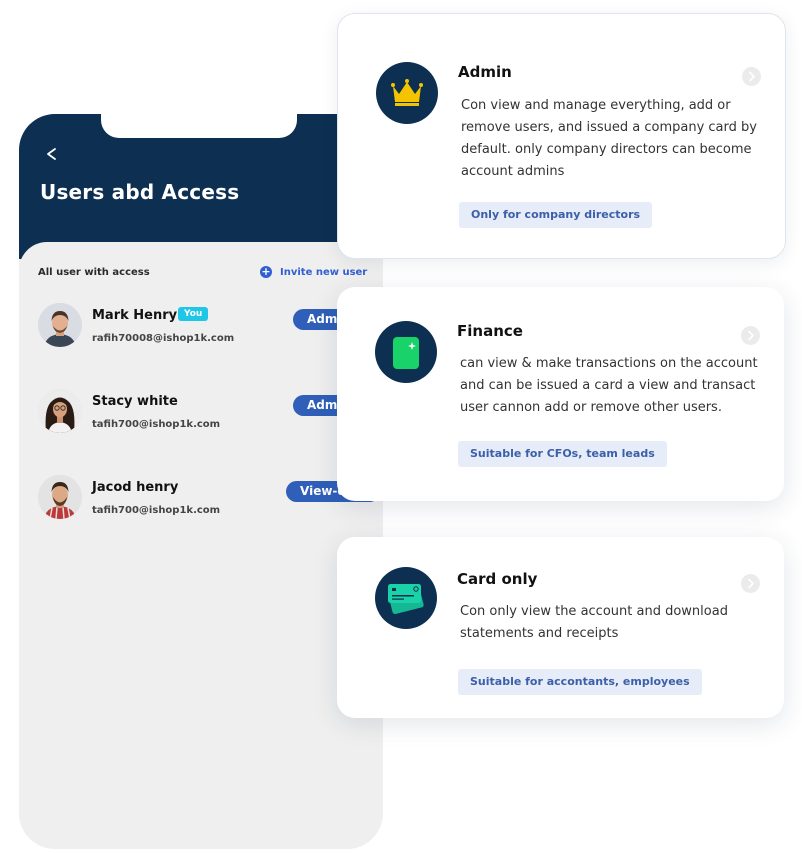 The height and width of the screenshot is (853, 802). Describe the element at coordinates (135, 487) in the screenshot. I see `user-name: Jacod henry` at that location.